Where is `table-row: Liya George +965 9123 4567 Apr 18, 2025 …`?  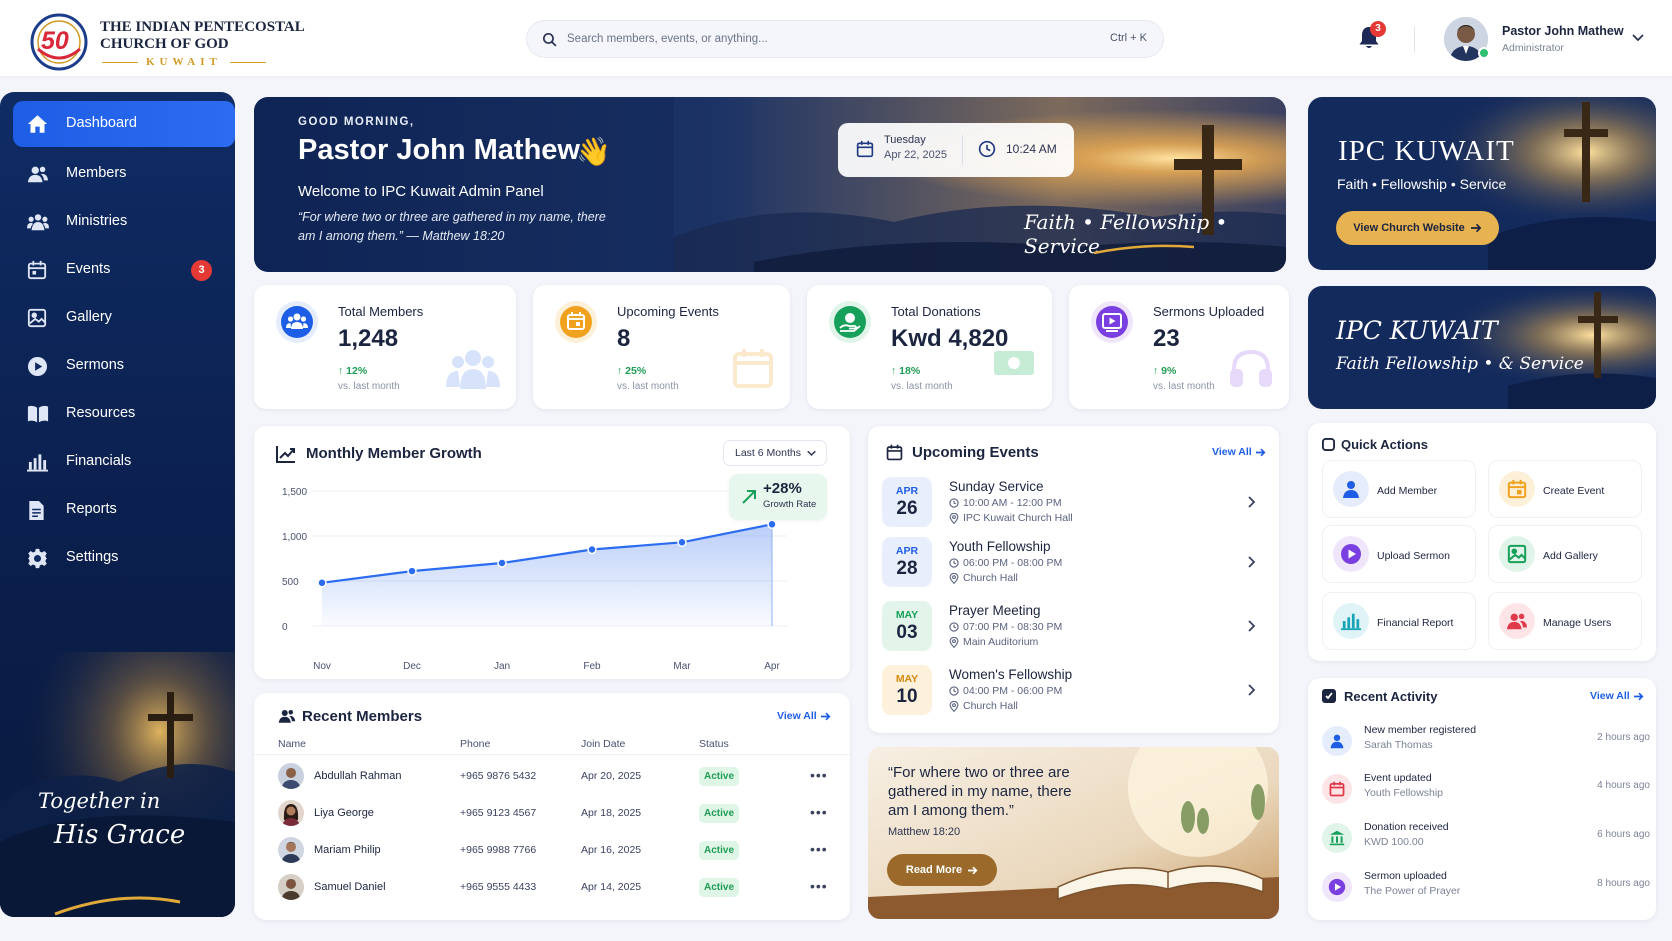
table-row: Liya George +965 9123 4567 Apr 18, 2025 … is located at coordinates (540, 814).